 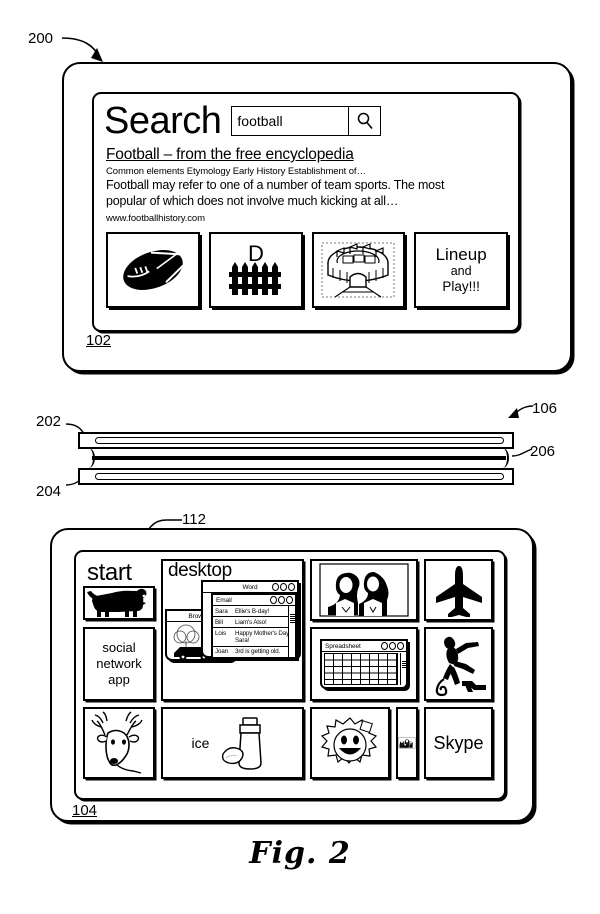 I want to click on tile-social-network-app: social network app, so click(x=119, y=664).